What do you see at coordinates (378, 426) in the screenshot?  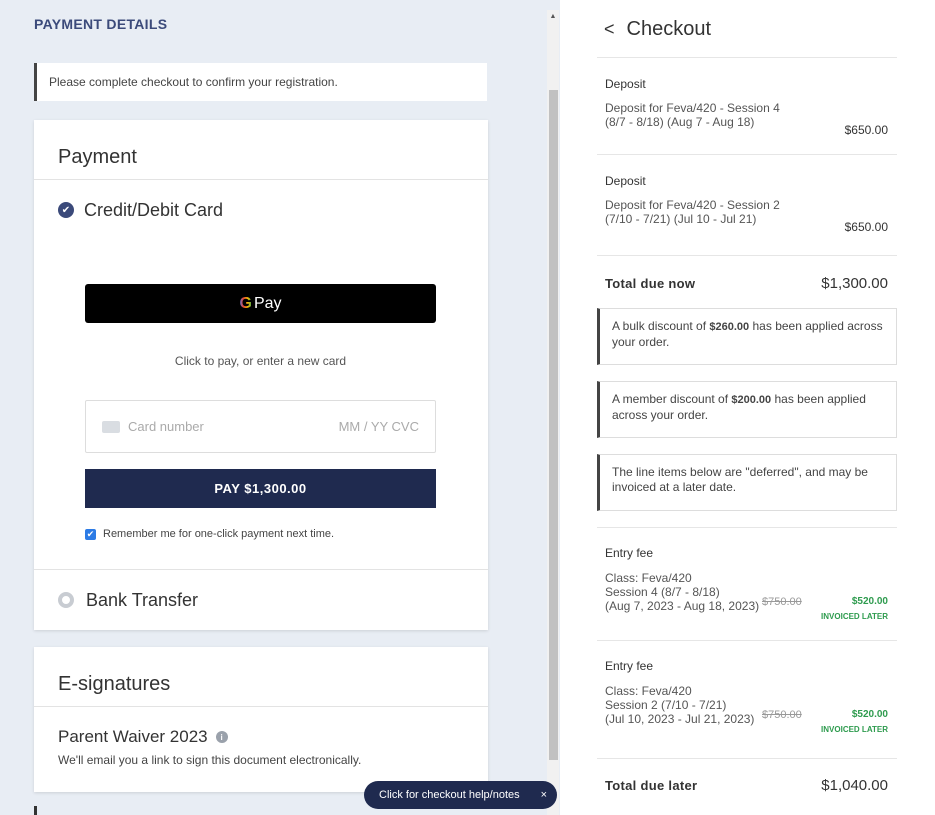 I see `expiry-cvc-placeholder: MM / YY CVC` at bounding box center [378, 426].